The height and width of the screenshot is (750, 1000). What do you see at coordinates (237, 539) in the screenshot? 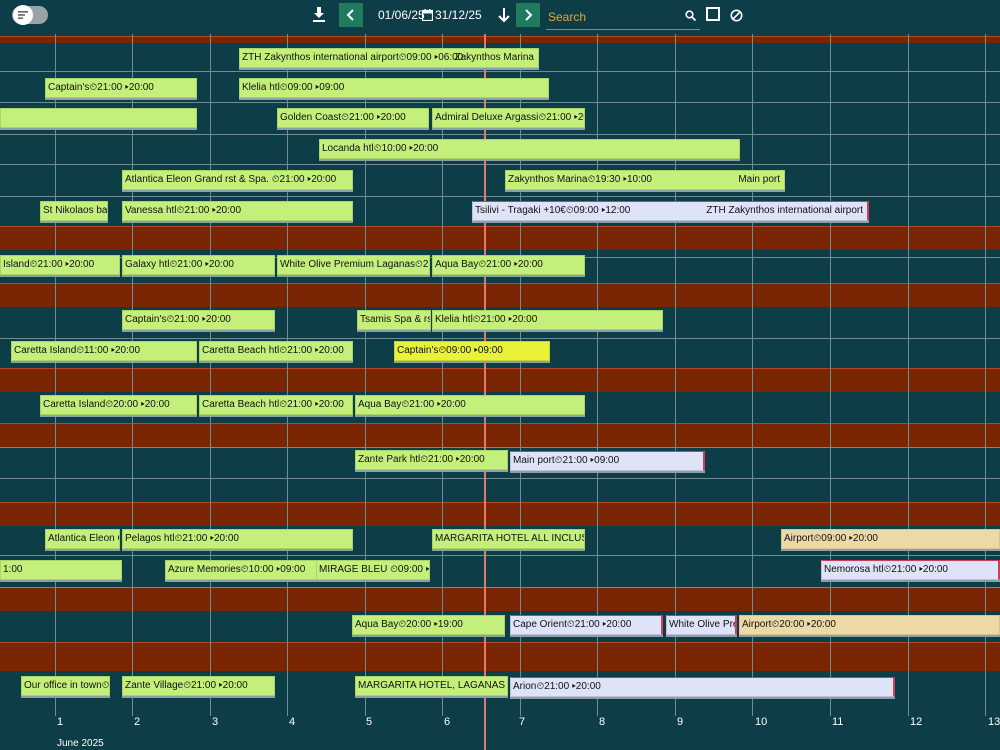
I see `booking-bar: Pelagos htl⏲21:00 ▸20:00` at bounding box center [237, 539].